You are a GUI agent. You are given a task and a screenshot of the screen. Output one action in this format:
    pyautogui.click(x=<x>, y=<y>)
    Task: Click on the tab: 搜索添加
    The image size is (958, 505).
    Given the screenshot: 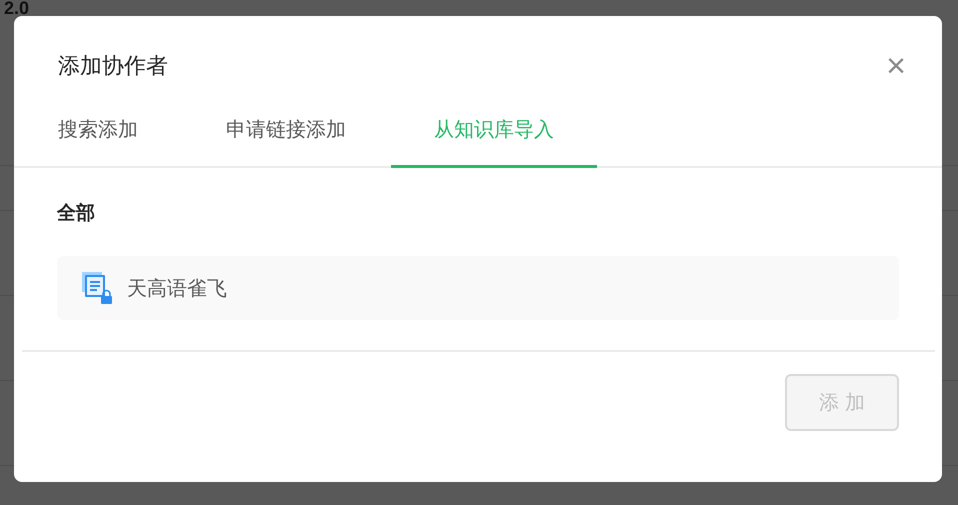 What is the action you would take?
    pyautogui.click(x=98, y=137)
    